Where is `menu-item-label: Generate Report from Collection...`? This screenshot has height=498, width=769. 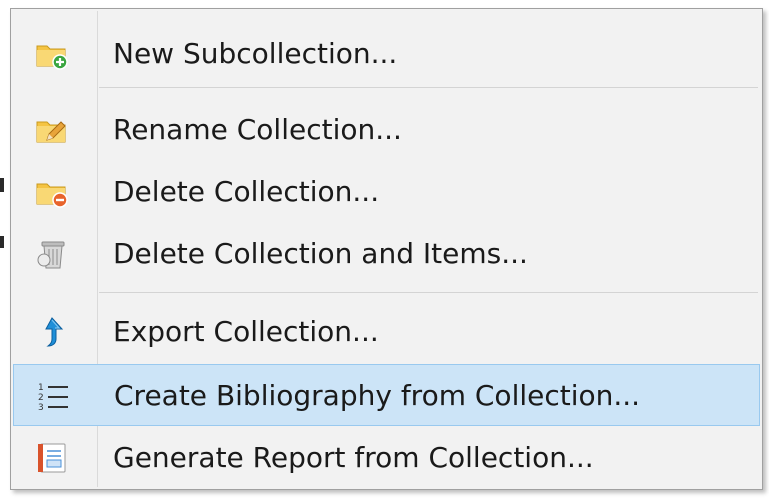
menu-item-label: Generate Report from Collection... is located at coordinates (353, 457).